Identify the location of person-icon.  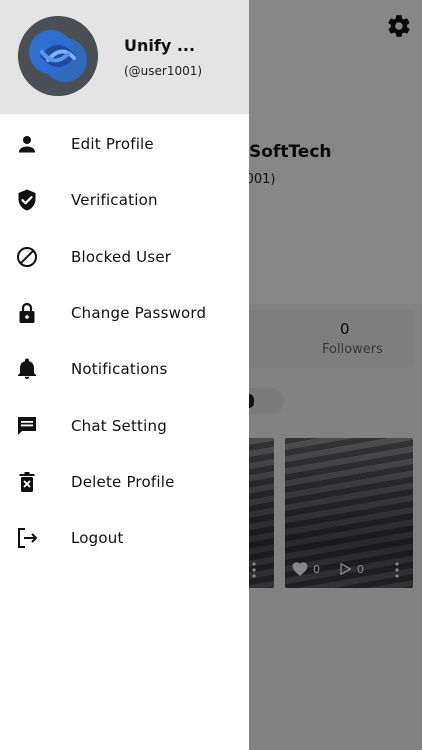
(27, 144).